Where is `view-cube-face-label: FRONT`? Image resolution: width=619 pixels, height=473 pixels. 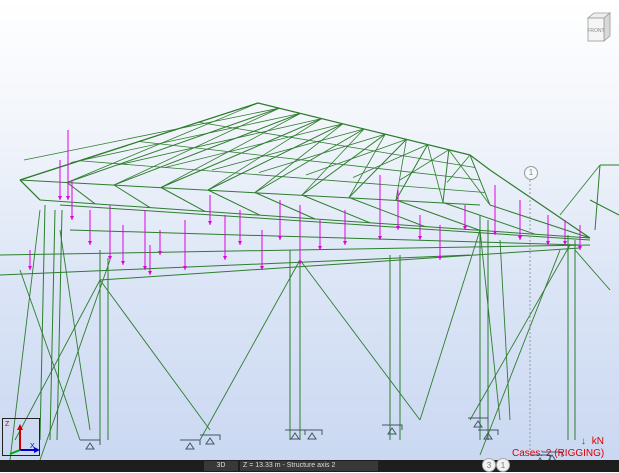
view-cube-face-label: FRONT is located at coordinates (595, 31).